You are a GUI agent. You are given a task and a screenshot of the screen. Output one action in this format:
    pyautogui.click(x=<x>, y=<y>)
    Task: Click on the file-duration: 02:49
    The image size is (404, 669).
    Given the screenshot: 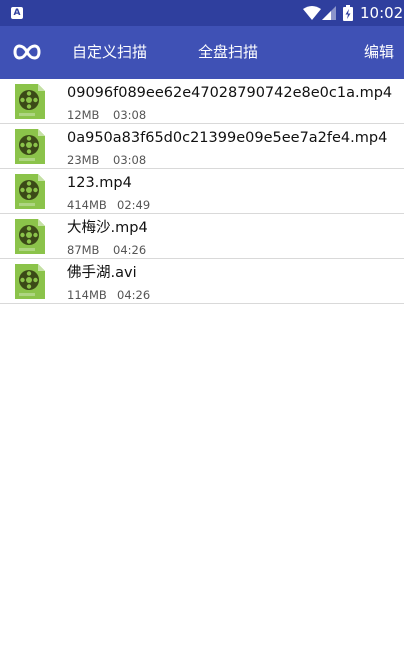 What is the action you would take?
    pyautogui.click(x=134, y=205)
    